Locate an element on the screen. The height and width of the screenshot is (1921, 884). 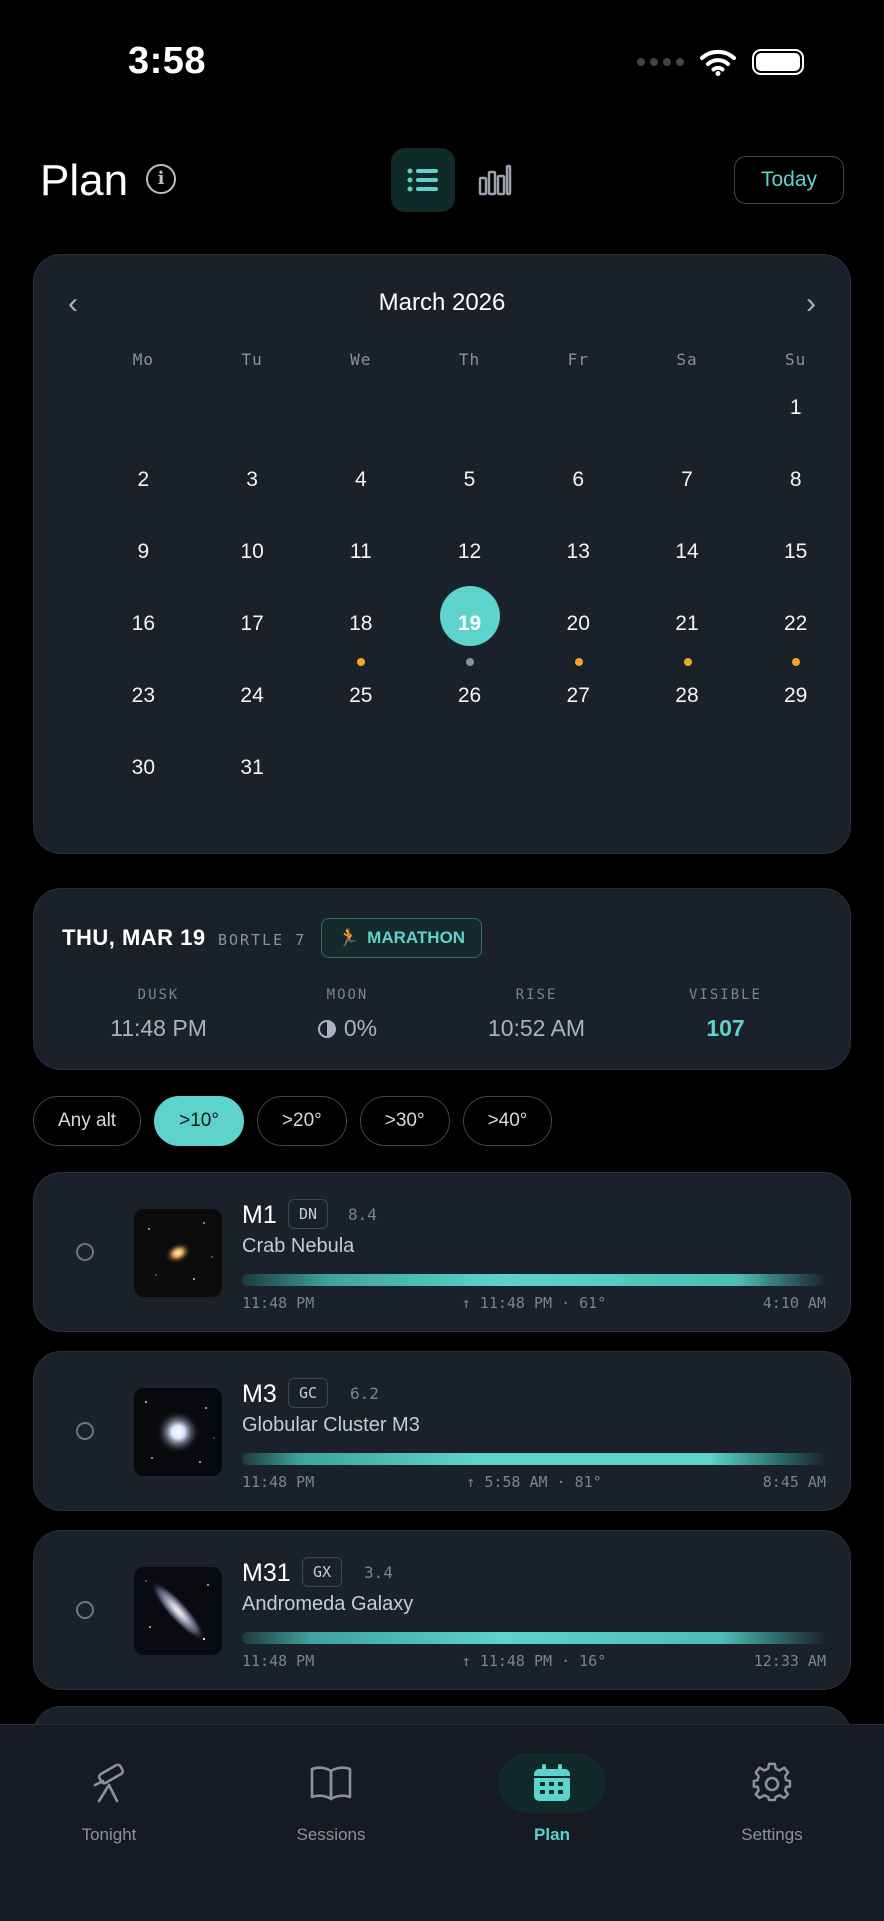
calendar-day: 30 is located at coordinates (143, 776).